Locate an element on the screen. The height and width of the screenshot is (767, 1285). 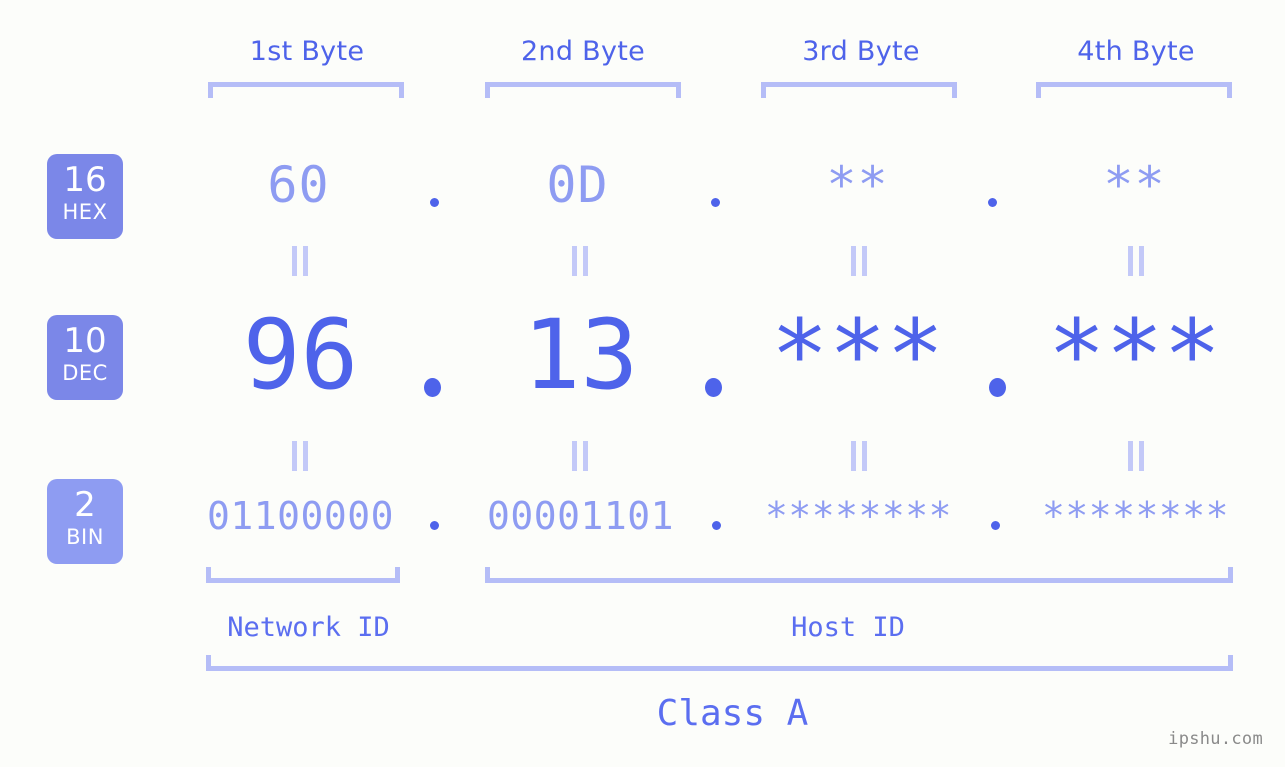
hex-byte-3: ** is located at coordinates (857, 185).